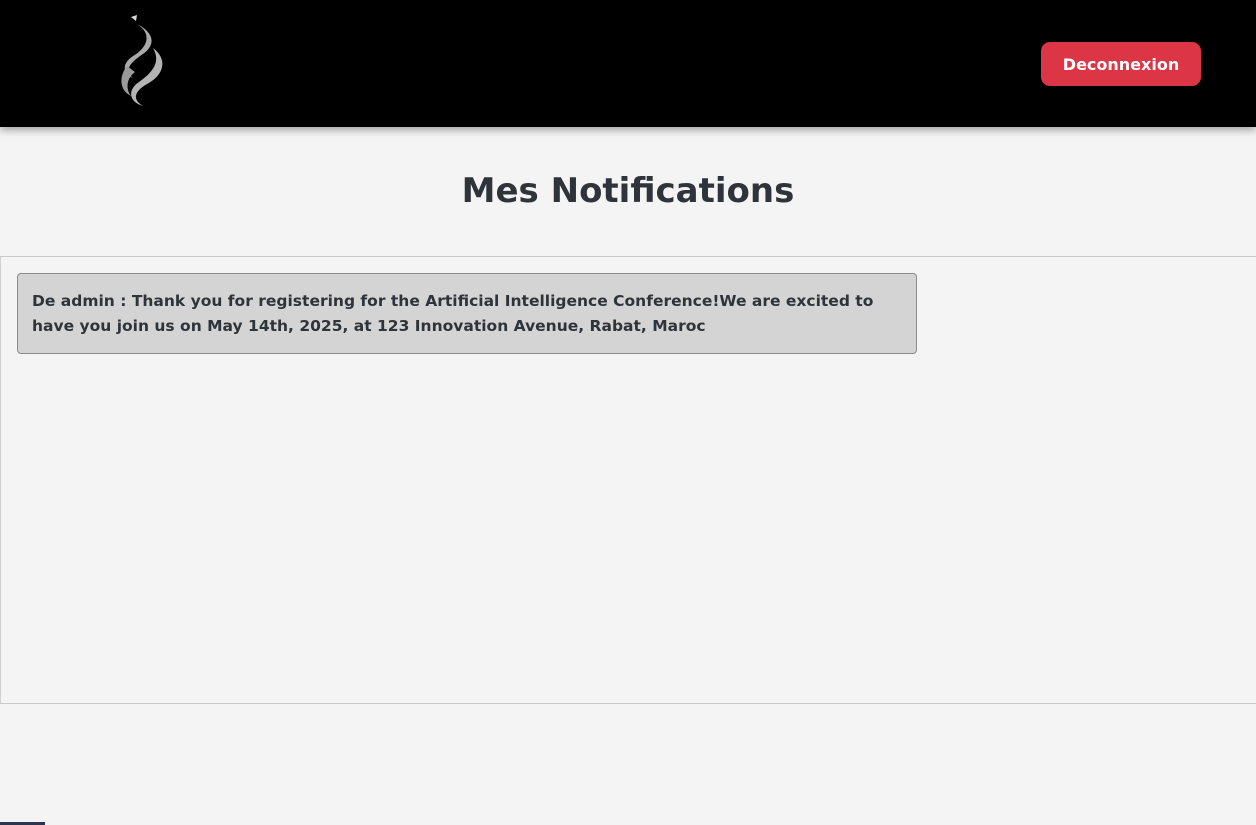 The image size is (1256, 825). Describe the element at coordinates (142, 60) in the screenshot. I see `flame-logo-icon` at that location.